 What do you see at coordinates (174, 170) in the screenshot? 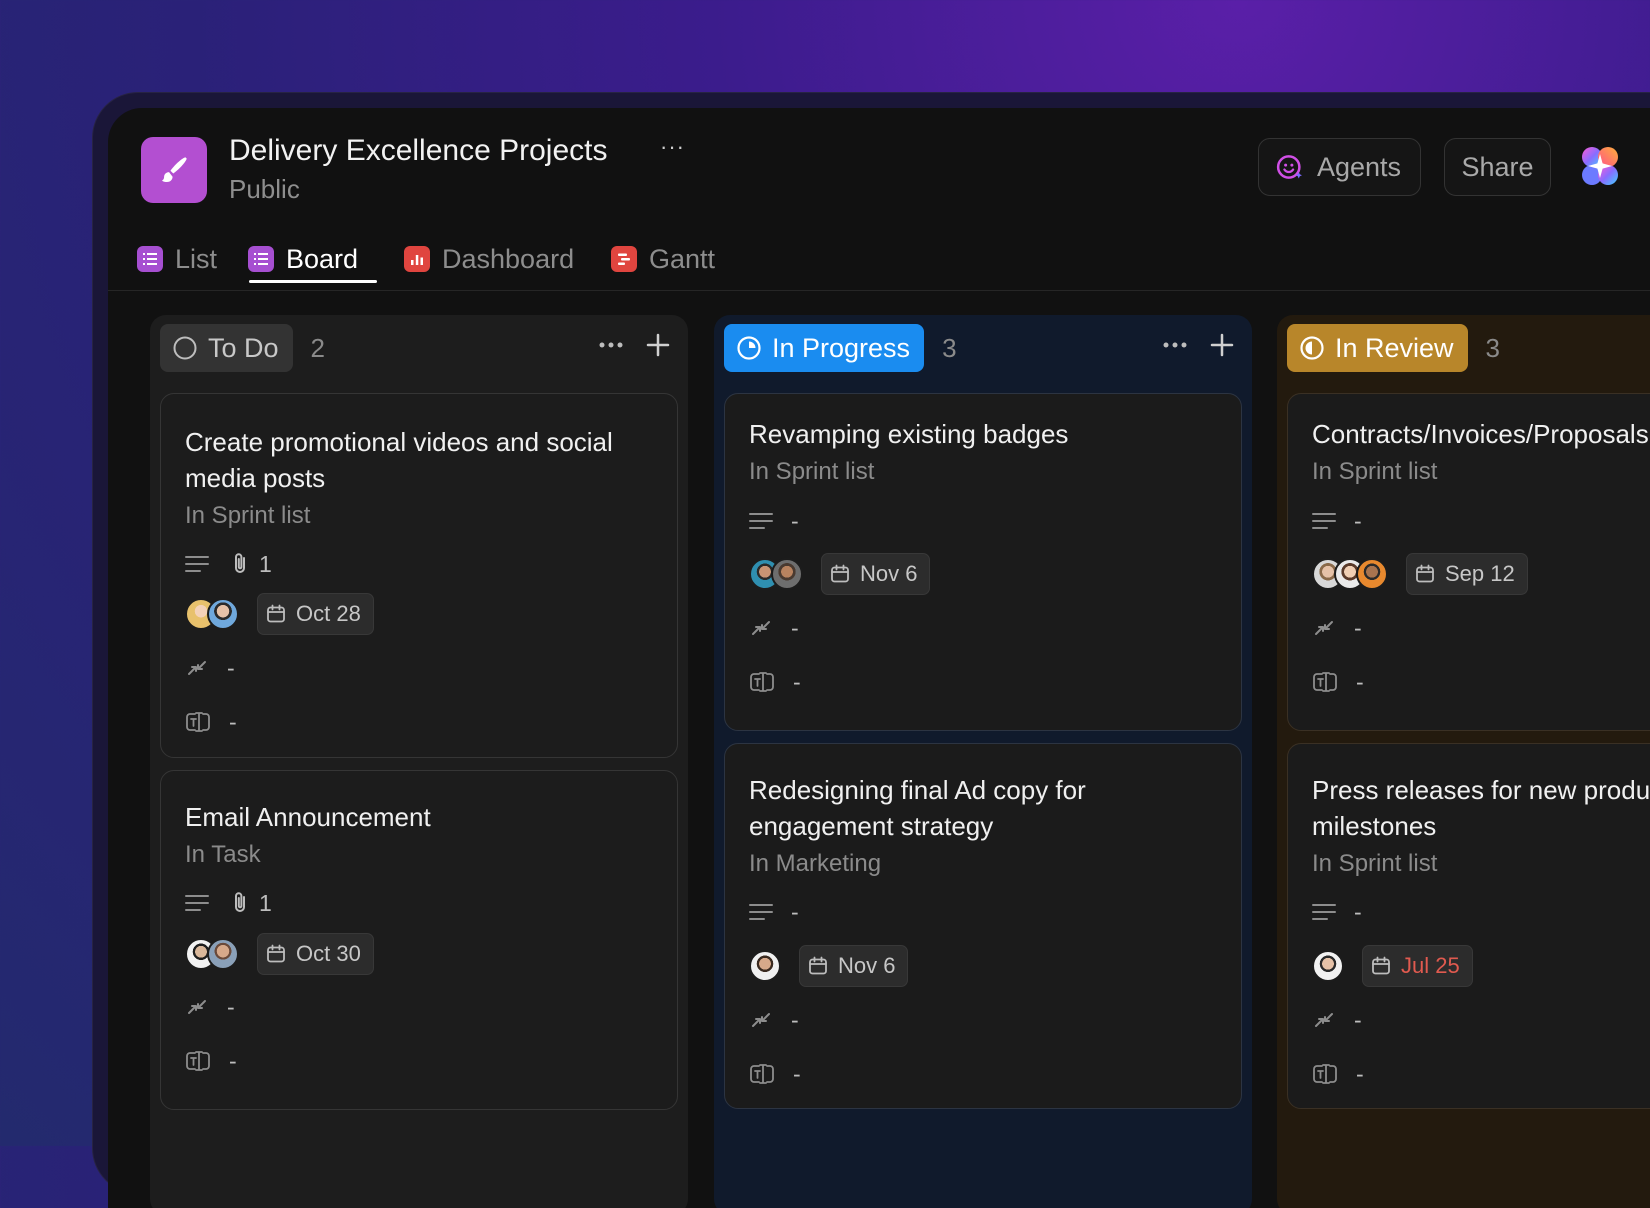
I see `paintbrush-icon` at bounding box center [174, 170].